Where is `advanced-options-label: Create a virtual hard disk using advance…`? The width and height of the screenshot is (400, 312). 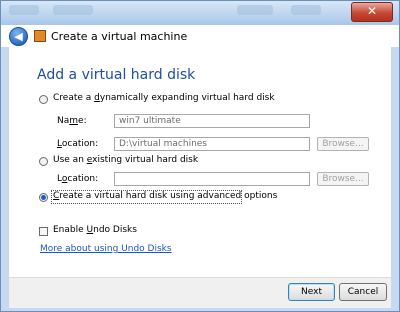 advanced-options-label: Create a virtual hard disk using advance… is located at coordinates (165, 196).